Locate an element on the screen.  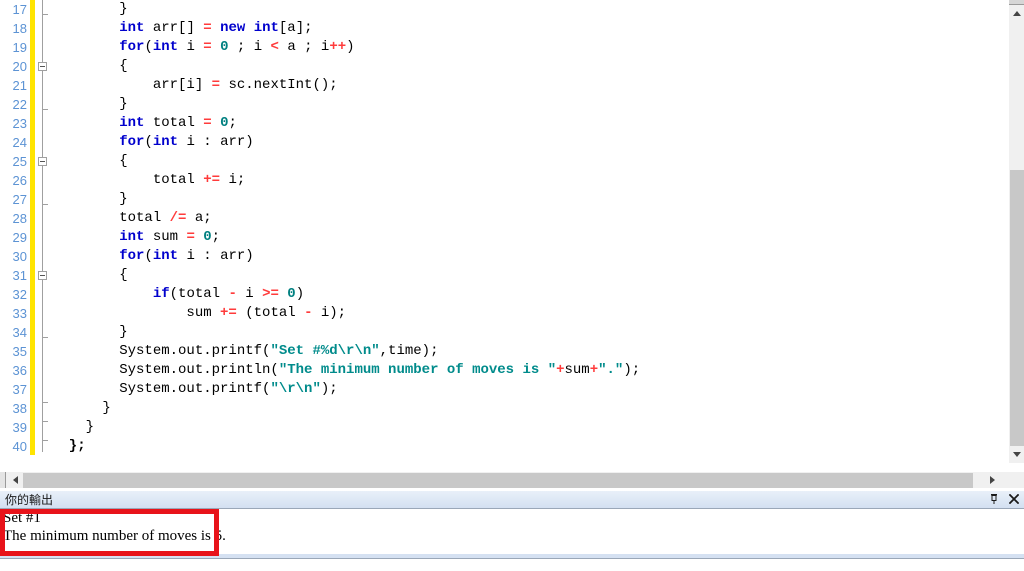
line-number: 34 is located at coordinates (19, 332).